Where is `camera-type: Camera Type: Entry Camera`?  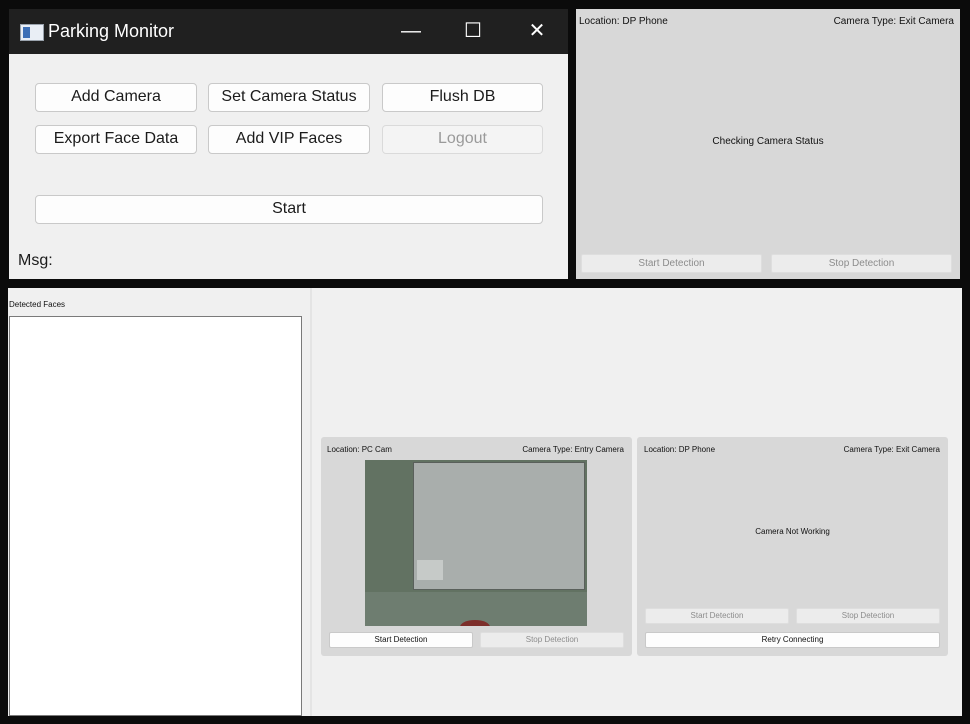
camera-type: Camera Type: Entry Camera is located at coordinates (573, 449).